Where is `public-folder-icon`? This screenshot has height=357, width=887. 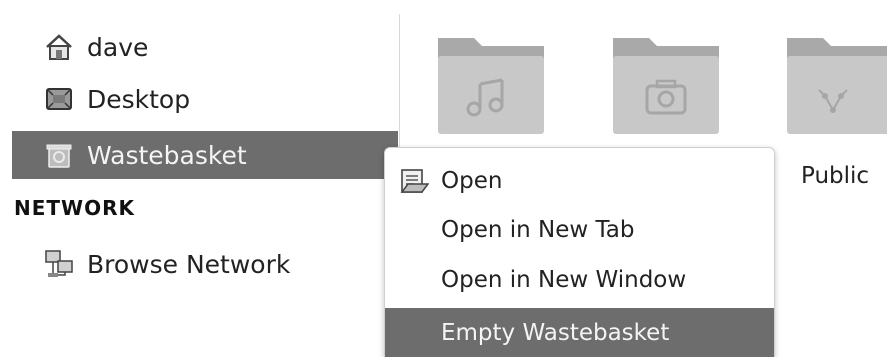
public-folder-icon is located at coordinates (837, 86).